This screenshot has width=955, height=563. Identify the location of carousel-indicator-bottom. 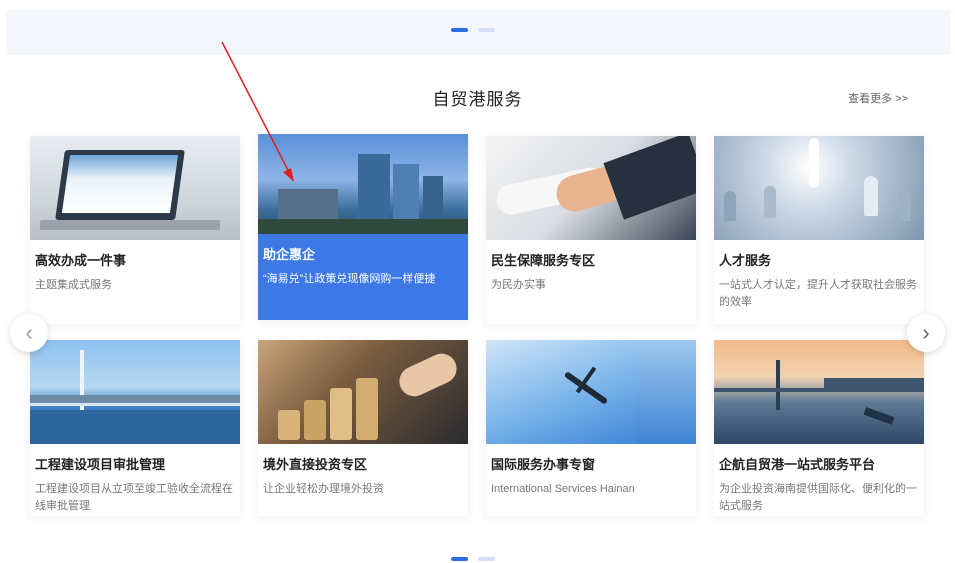
(473, 559).